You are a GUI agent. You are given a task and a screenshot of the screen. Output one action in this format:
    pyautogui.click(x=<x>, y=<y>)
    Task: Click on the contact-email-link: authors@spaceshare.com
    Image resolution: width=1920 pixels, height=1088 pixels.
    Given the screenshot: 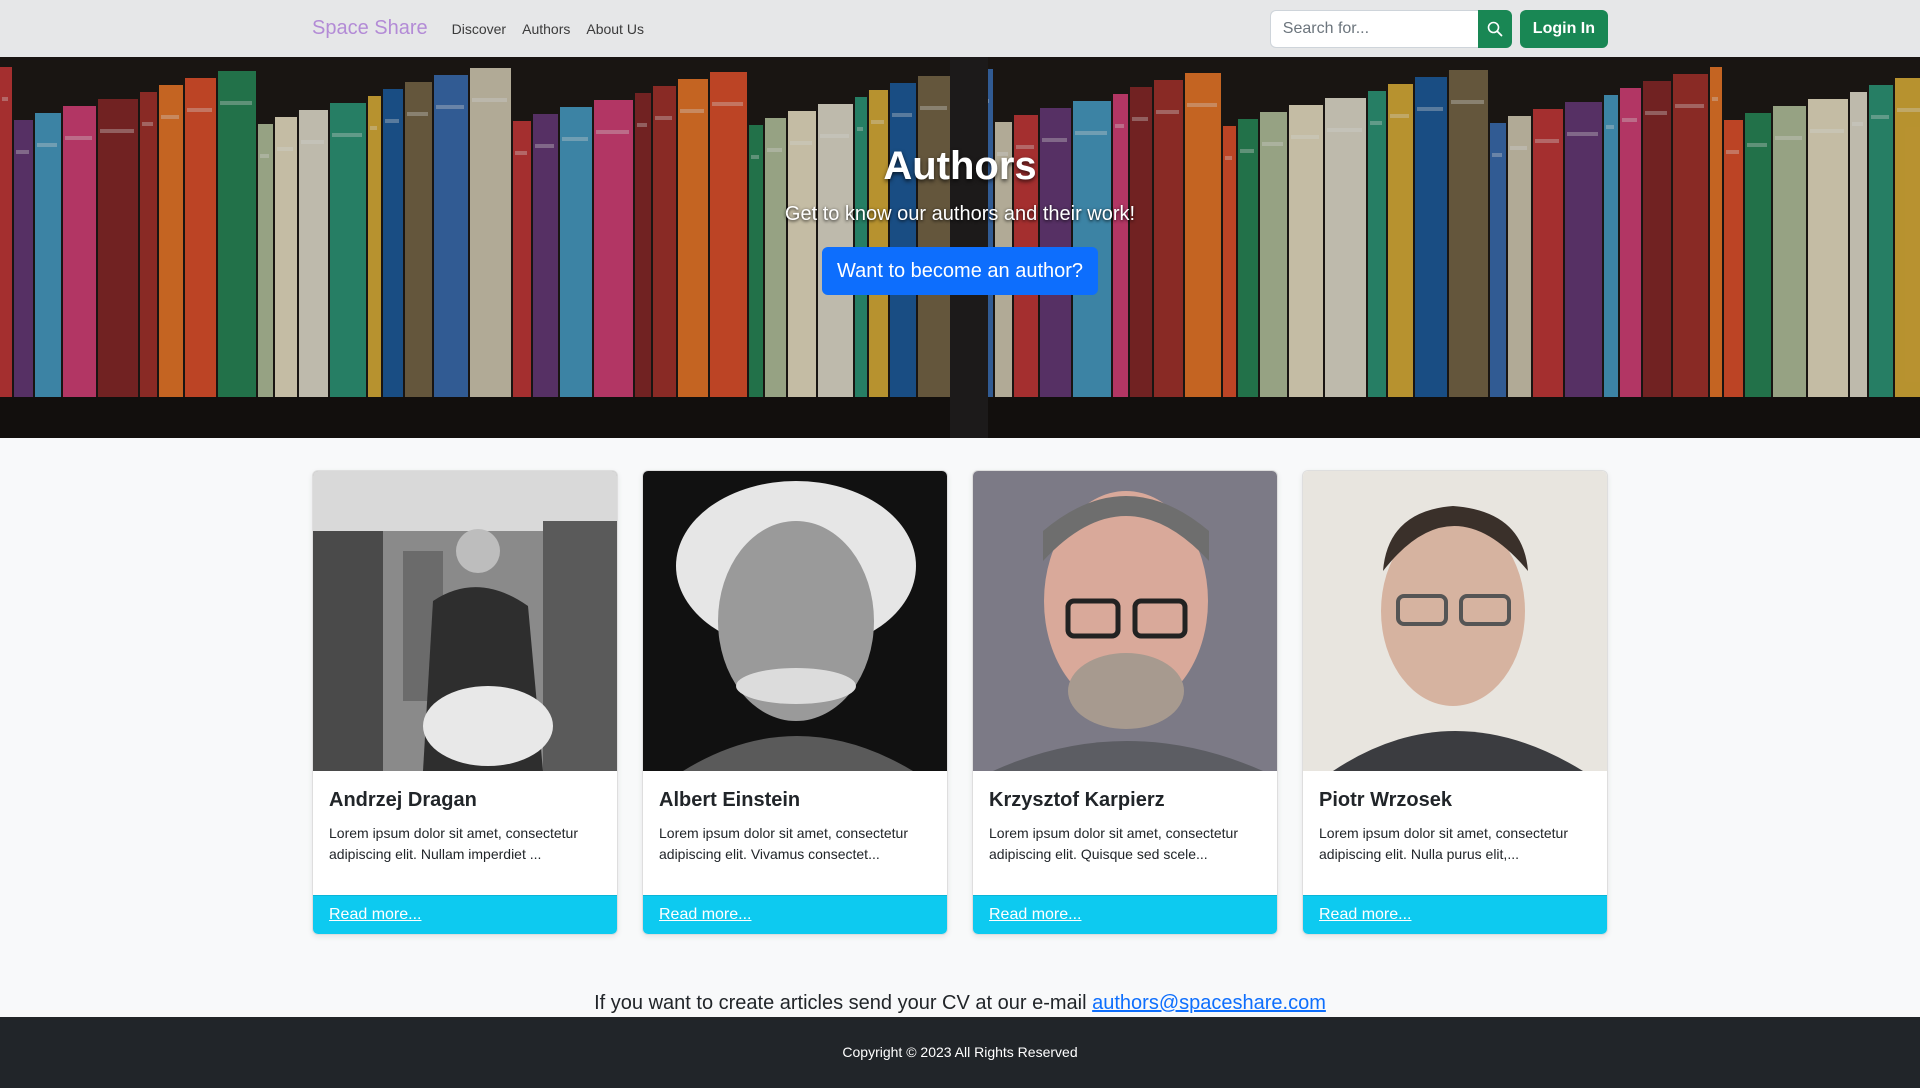 What is the action you would take?
    pyautogui.click(x=1209, y=1003)
    